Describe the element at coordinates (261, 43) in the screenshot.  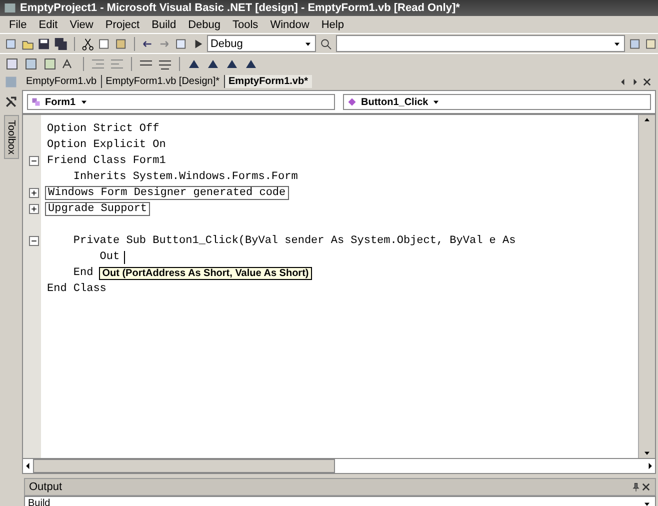
I see `configuration-dropdown: Debug` at that location.